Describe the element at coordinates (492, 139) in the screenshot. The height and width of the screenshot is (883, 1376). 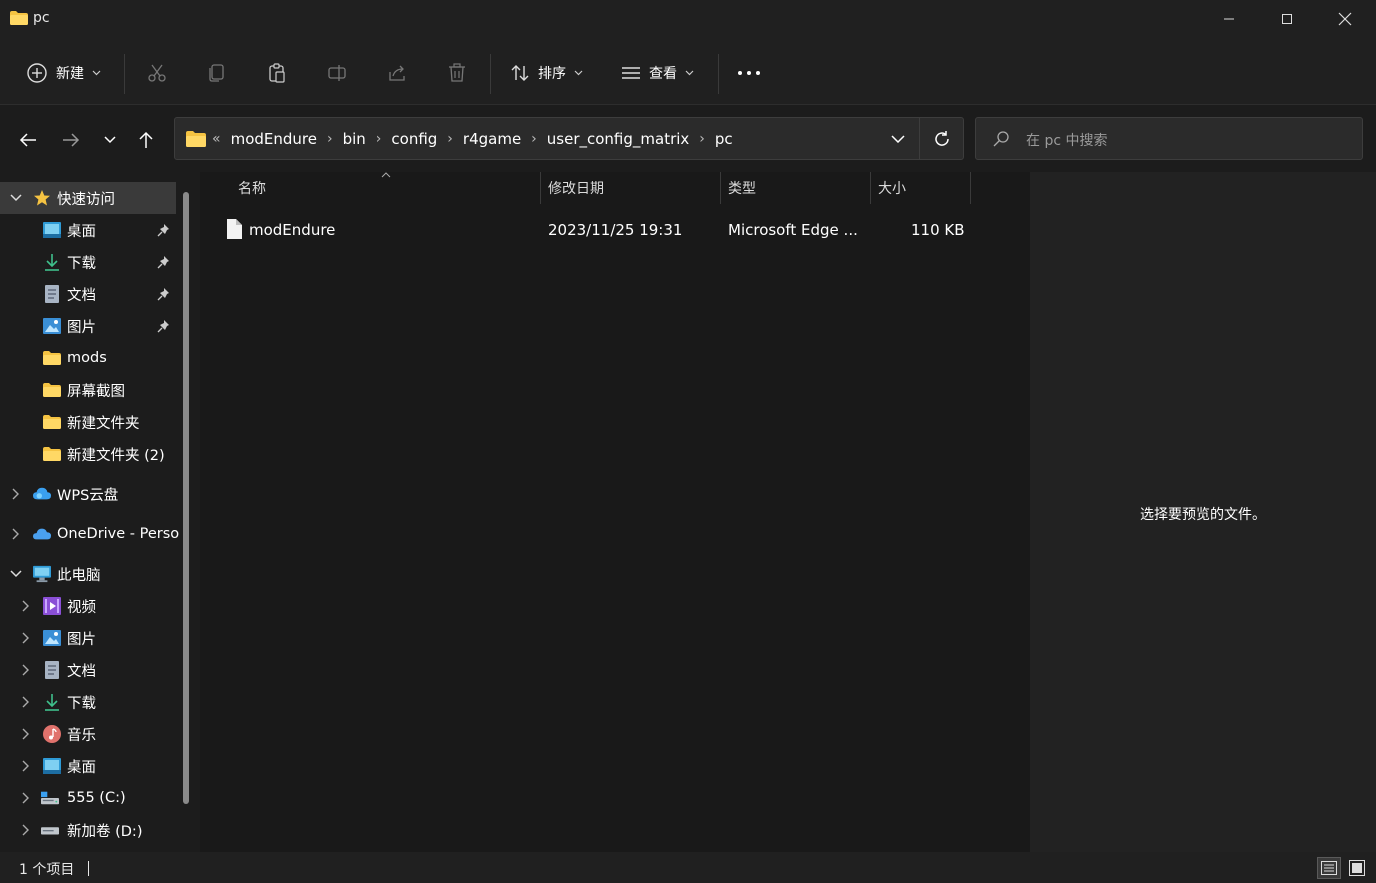
I see `breadcrumb-item: r4game` at that location.